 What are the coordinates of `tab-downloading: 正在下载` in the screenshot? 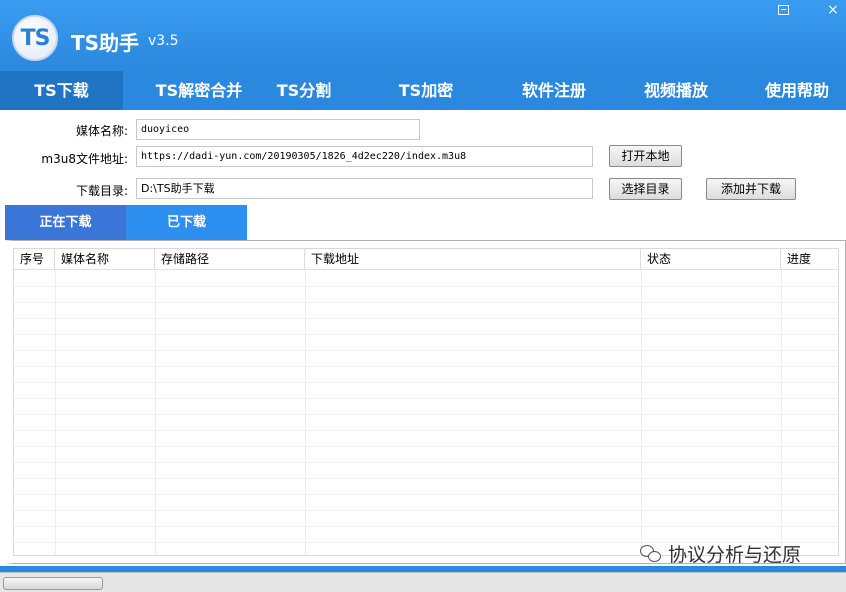 It's located at (65, 222).